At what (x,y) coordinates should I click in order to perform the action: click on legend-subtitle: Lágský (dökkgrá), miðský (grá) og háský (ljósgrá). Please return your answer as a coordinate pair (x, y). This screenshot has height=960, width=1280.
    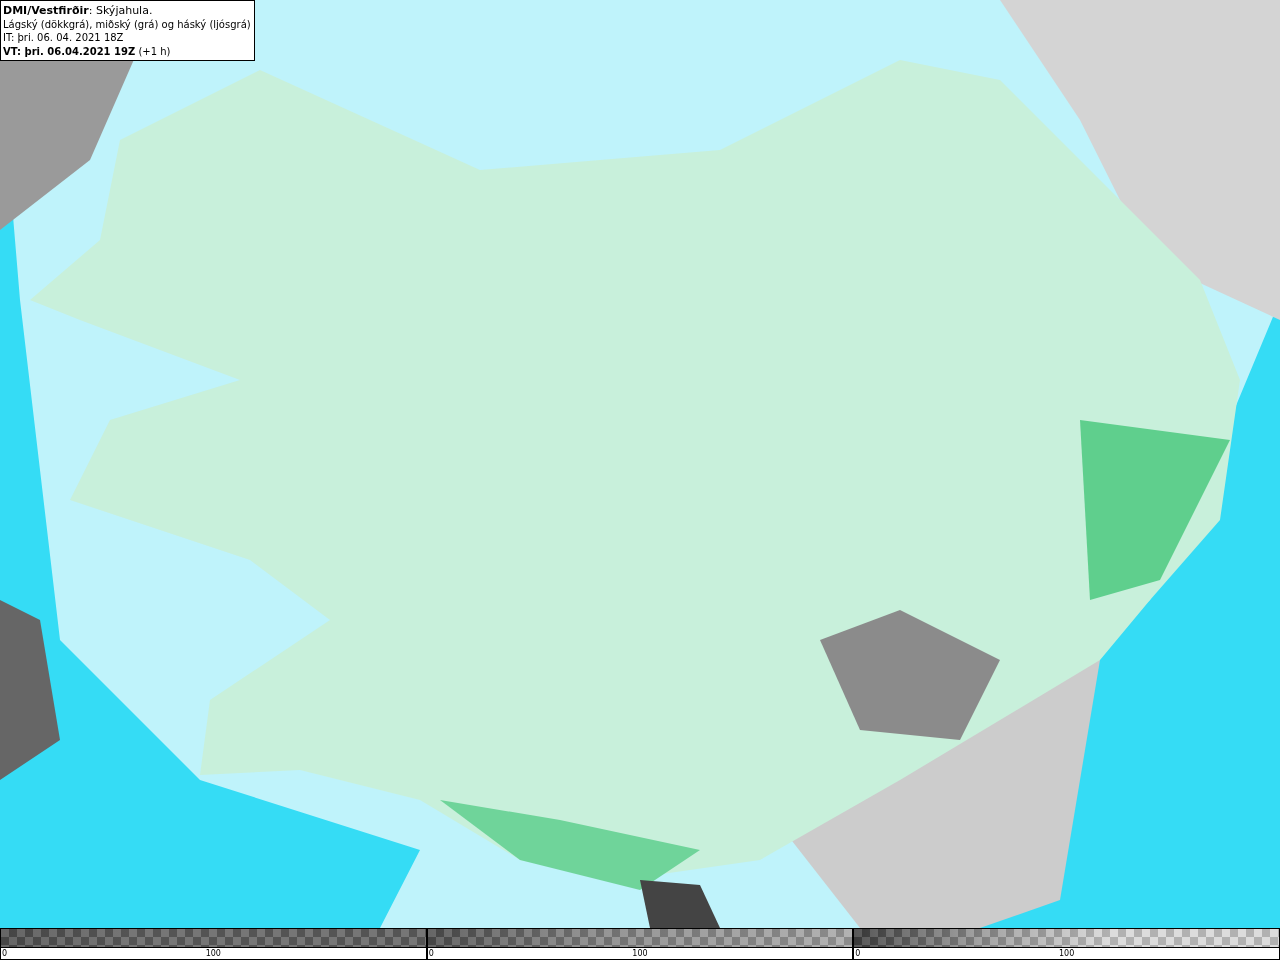
    Looking at the image, I should click on (127, 24).